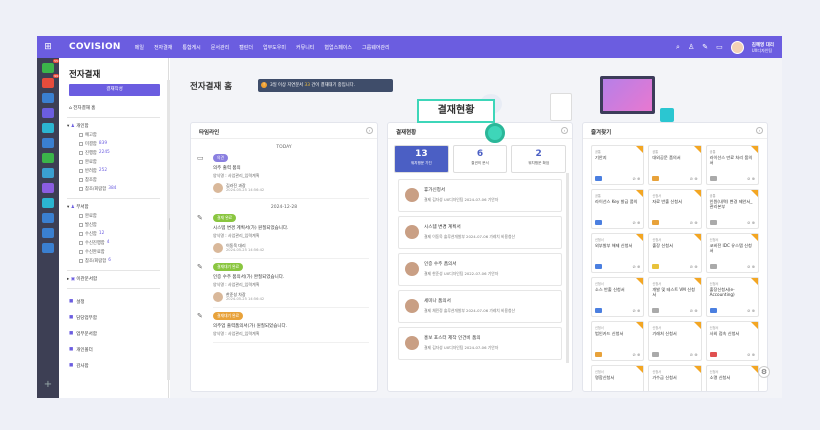 Image resolution: width=820 pixels, height=430 pixels. I want to click on status-tab: 13 워치쟁운 가진, so click(421, 159).